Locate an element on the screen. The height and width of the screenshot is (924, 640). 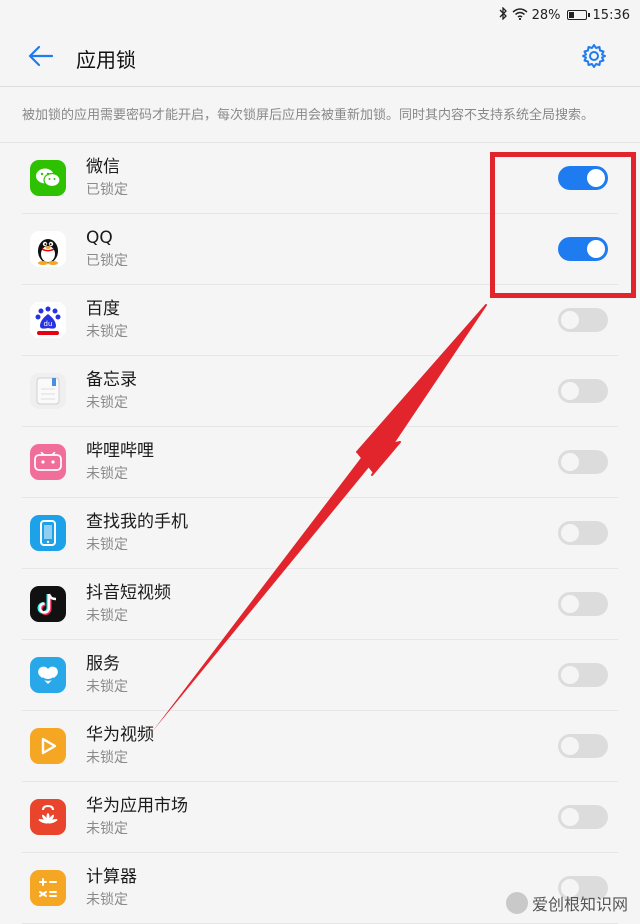
service-heart-icon is located at coordinates (48, 675).